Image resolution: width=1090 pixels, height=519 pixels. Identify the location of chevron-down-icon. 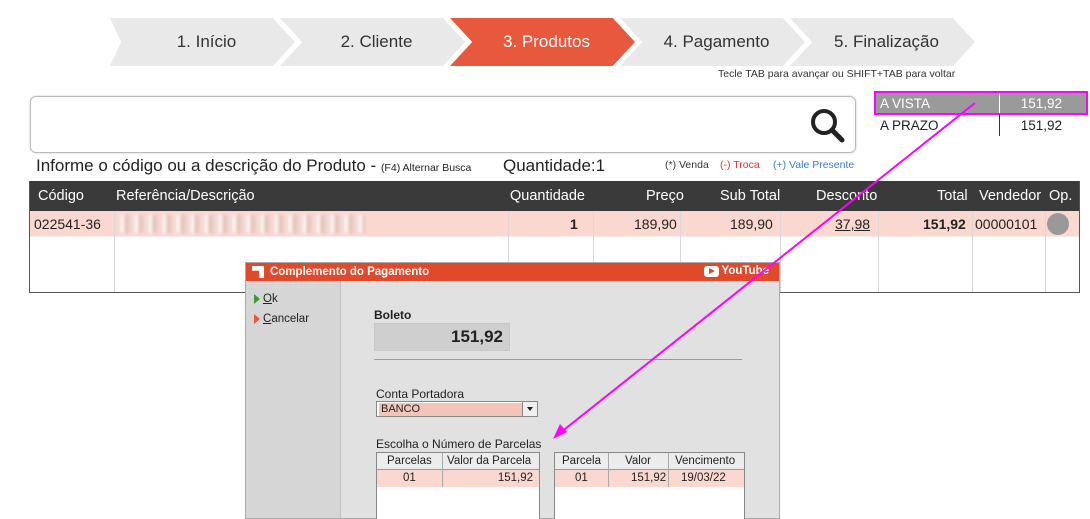
(529, 409).